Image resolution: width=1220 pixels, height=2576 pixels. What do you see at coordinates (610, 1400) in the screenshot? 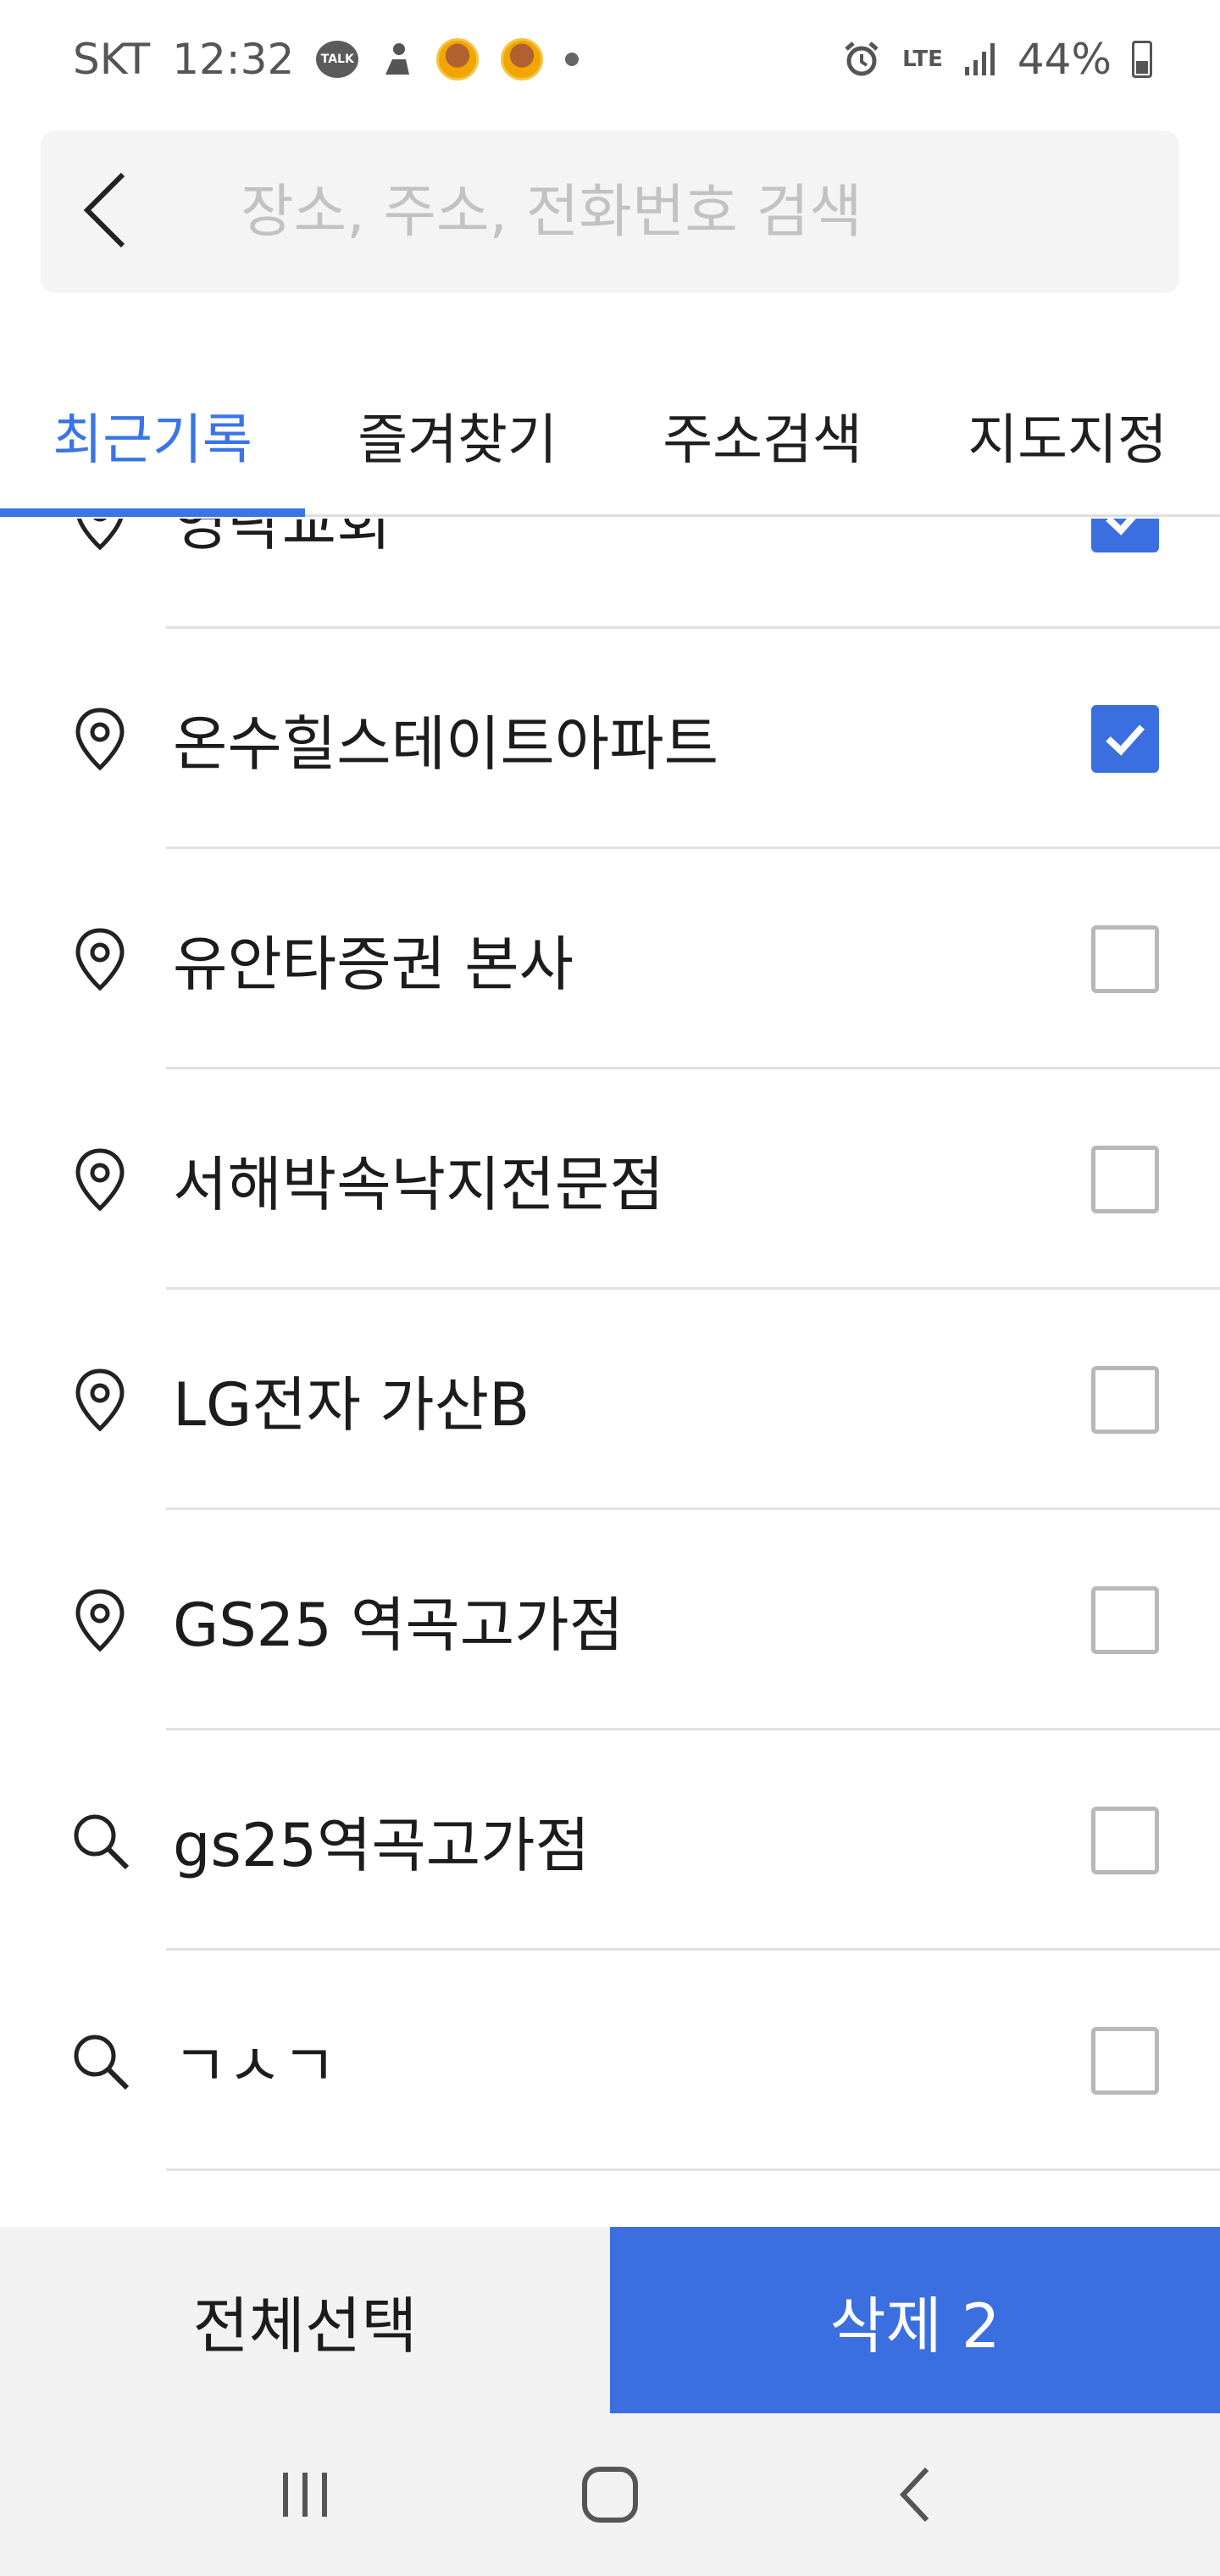
I see `list-item: LG전자 가산B` at bounding box center [610, 1400].